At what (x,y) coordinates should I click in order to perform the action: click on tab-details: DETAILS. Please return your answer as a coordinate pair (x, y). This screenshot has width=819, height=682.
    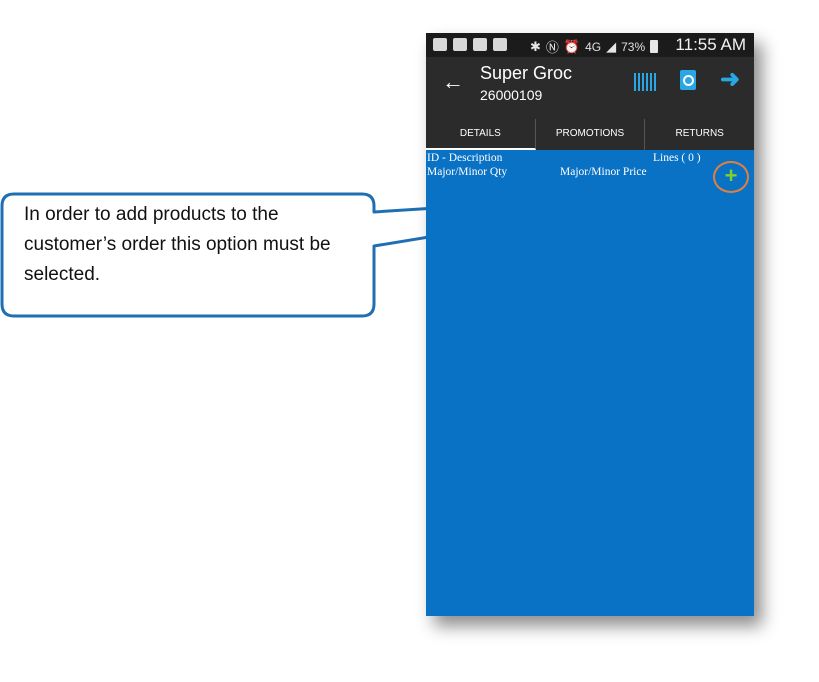
    Looking at the image, I should click on (481, 134).